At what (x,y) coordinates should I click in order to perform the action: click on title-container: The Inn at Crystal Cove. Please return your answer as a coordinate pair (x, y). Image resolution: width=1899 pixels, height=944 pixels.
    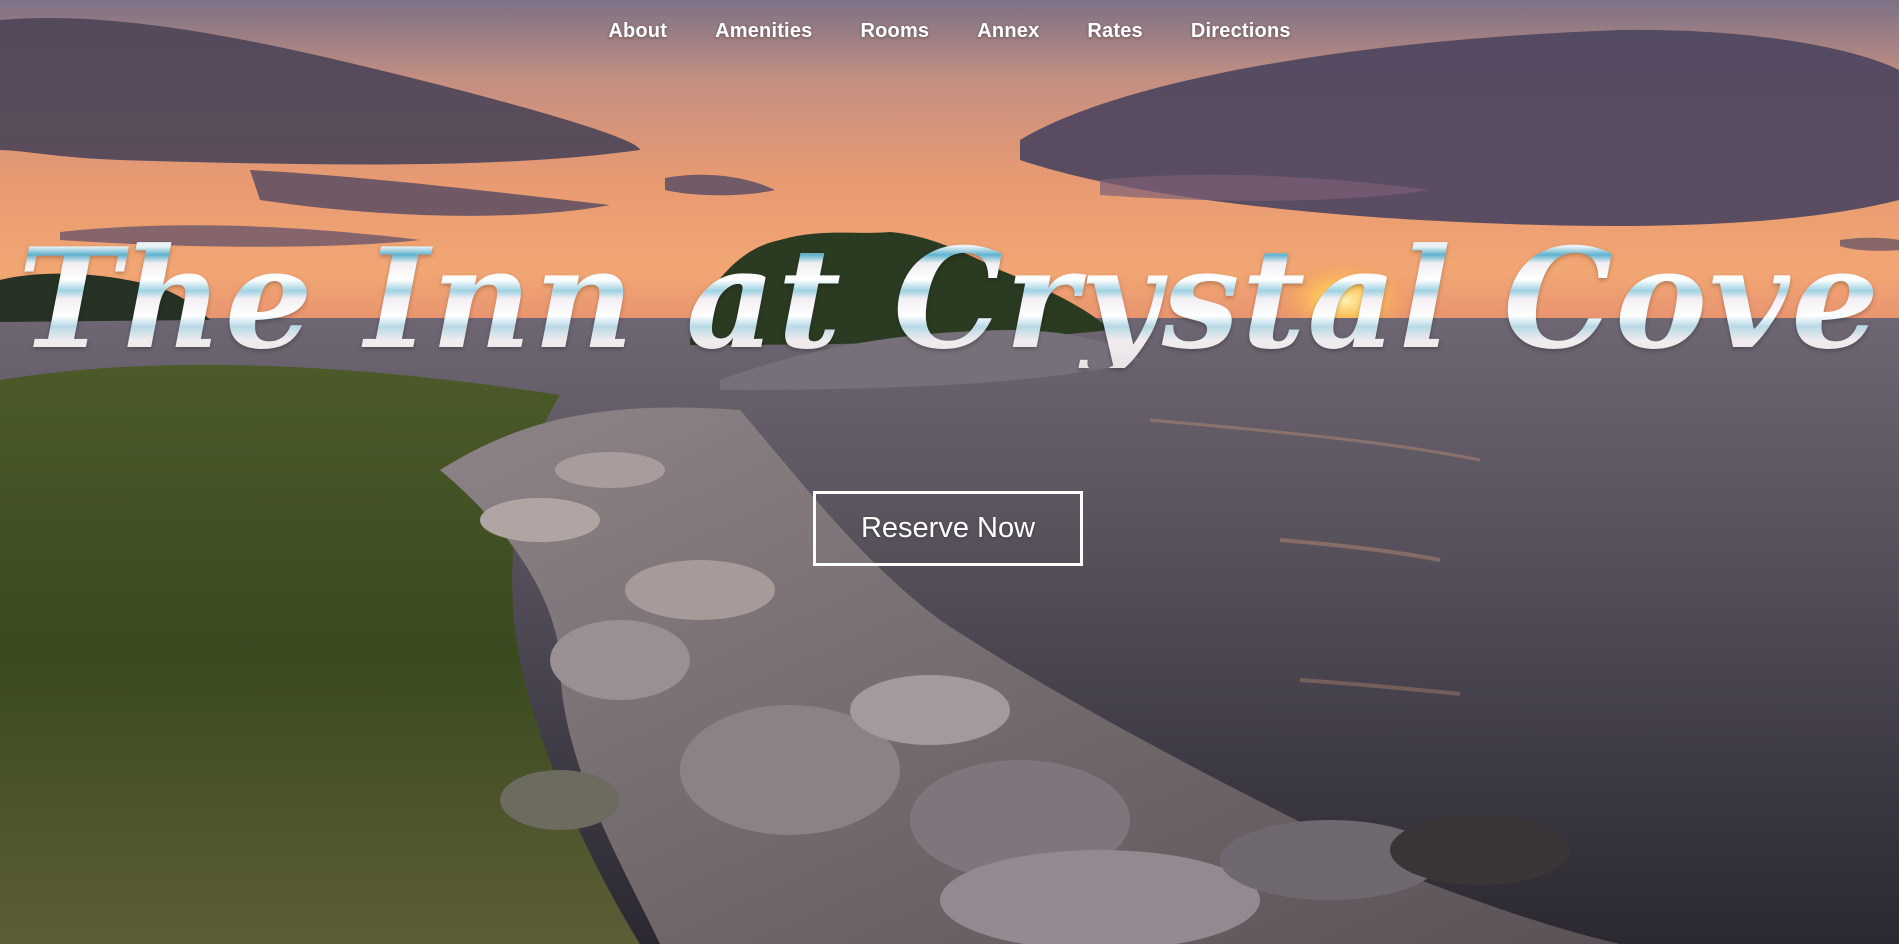
    Looking at the image, I should click on (949, 299).